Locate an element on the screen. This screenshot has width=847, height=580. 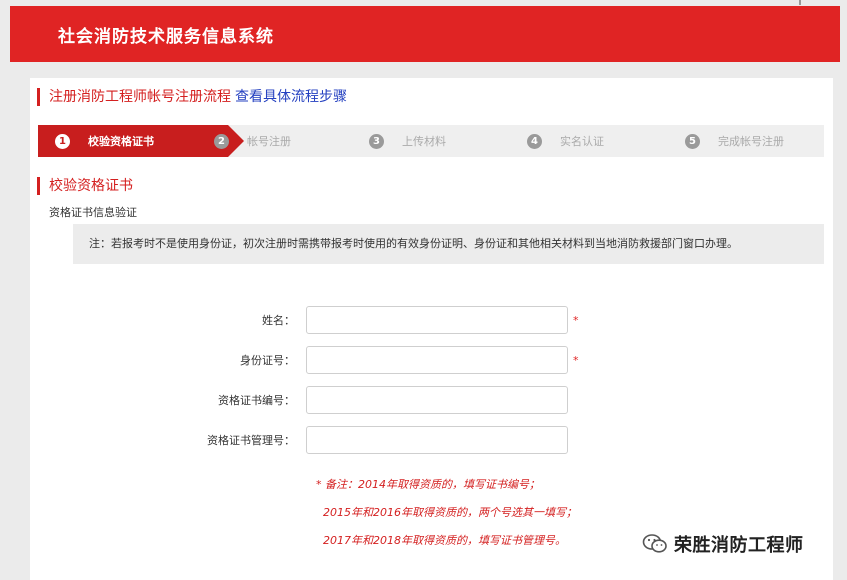
step-label: 校验资格证书 is located at coordinates (121, 141).